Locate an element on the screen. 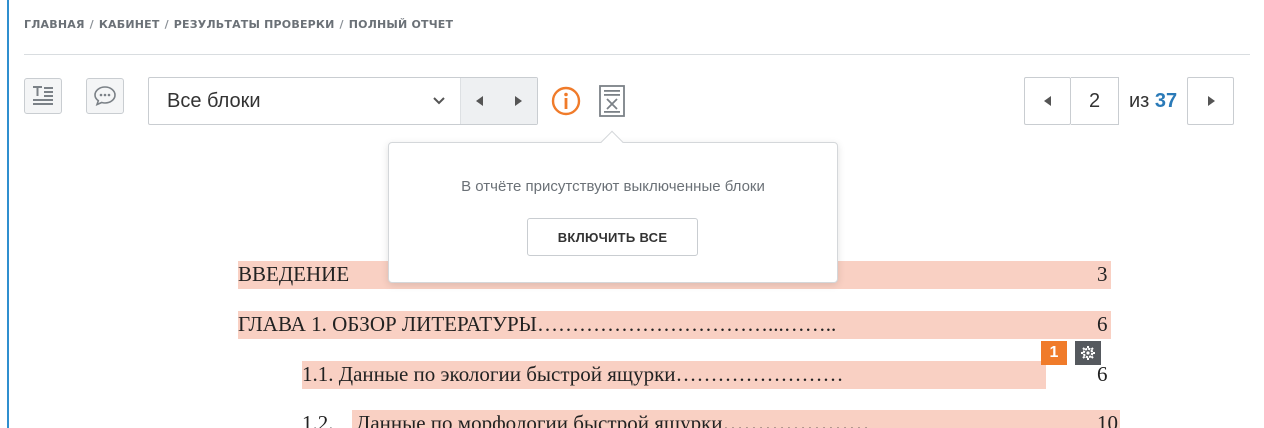  block-settings-button is located at coordinates (1088, 353).